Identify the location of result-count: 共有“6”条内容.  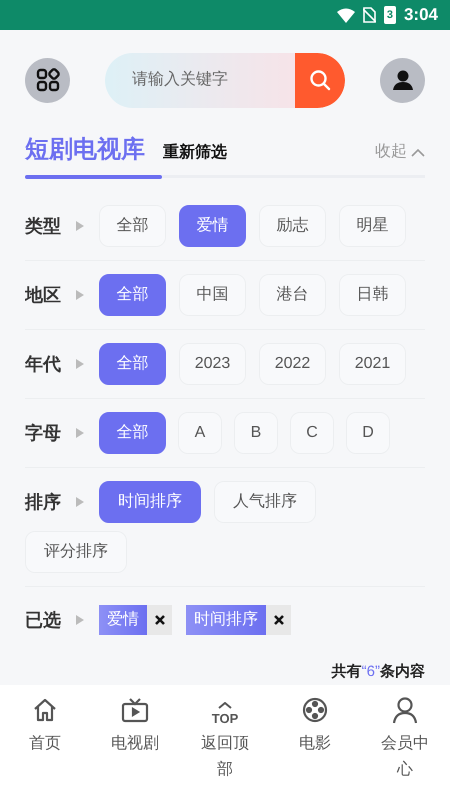
(378, 672).